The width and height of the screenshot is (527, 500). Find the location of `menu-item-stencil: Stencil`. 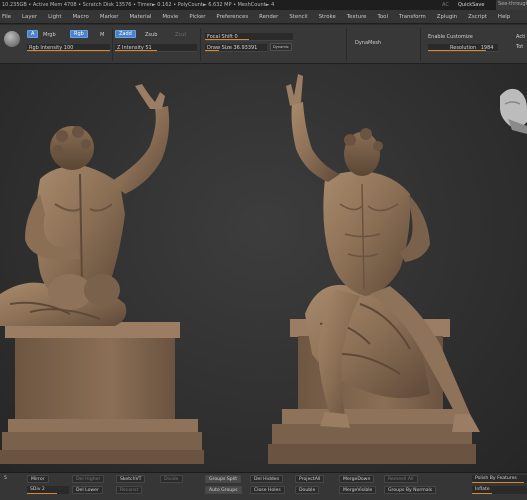

menu-item-stencil: Stencil is located at coordinates (298, 17).